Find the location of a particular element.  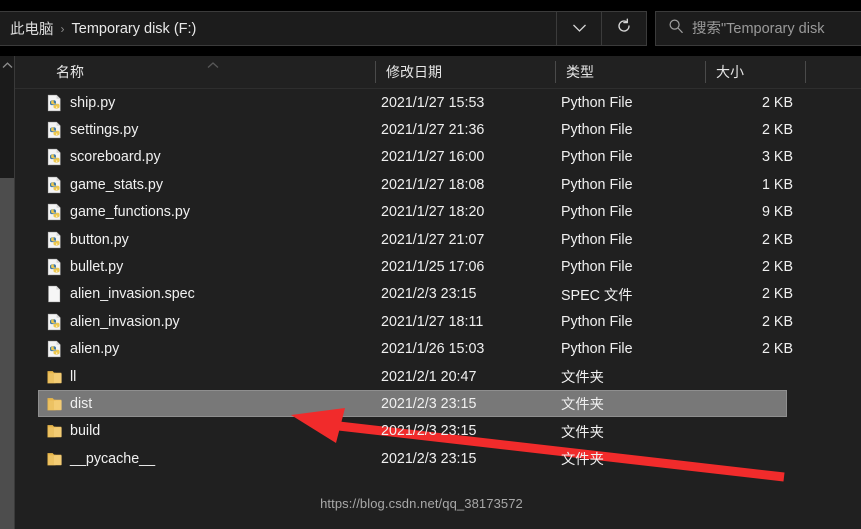

cell-name: button.py is located at coordinates (87, 240).